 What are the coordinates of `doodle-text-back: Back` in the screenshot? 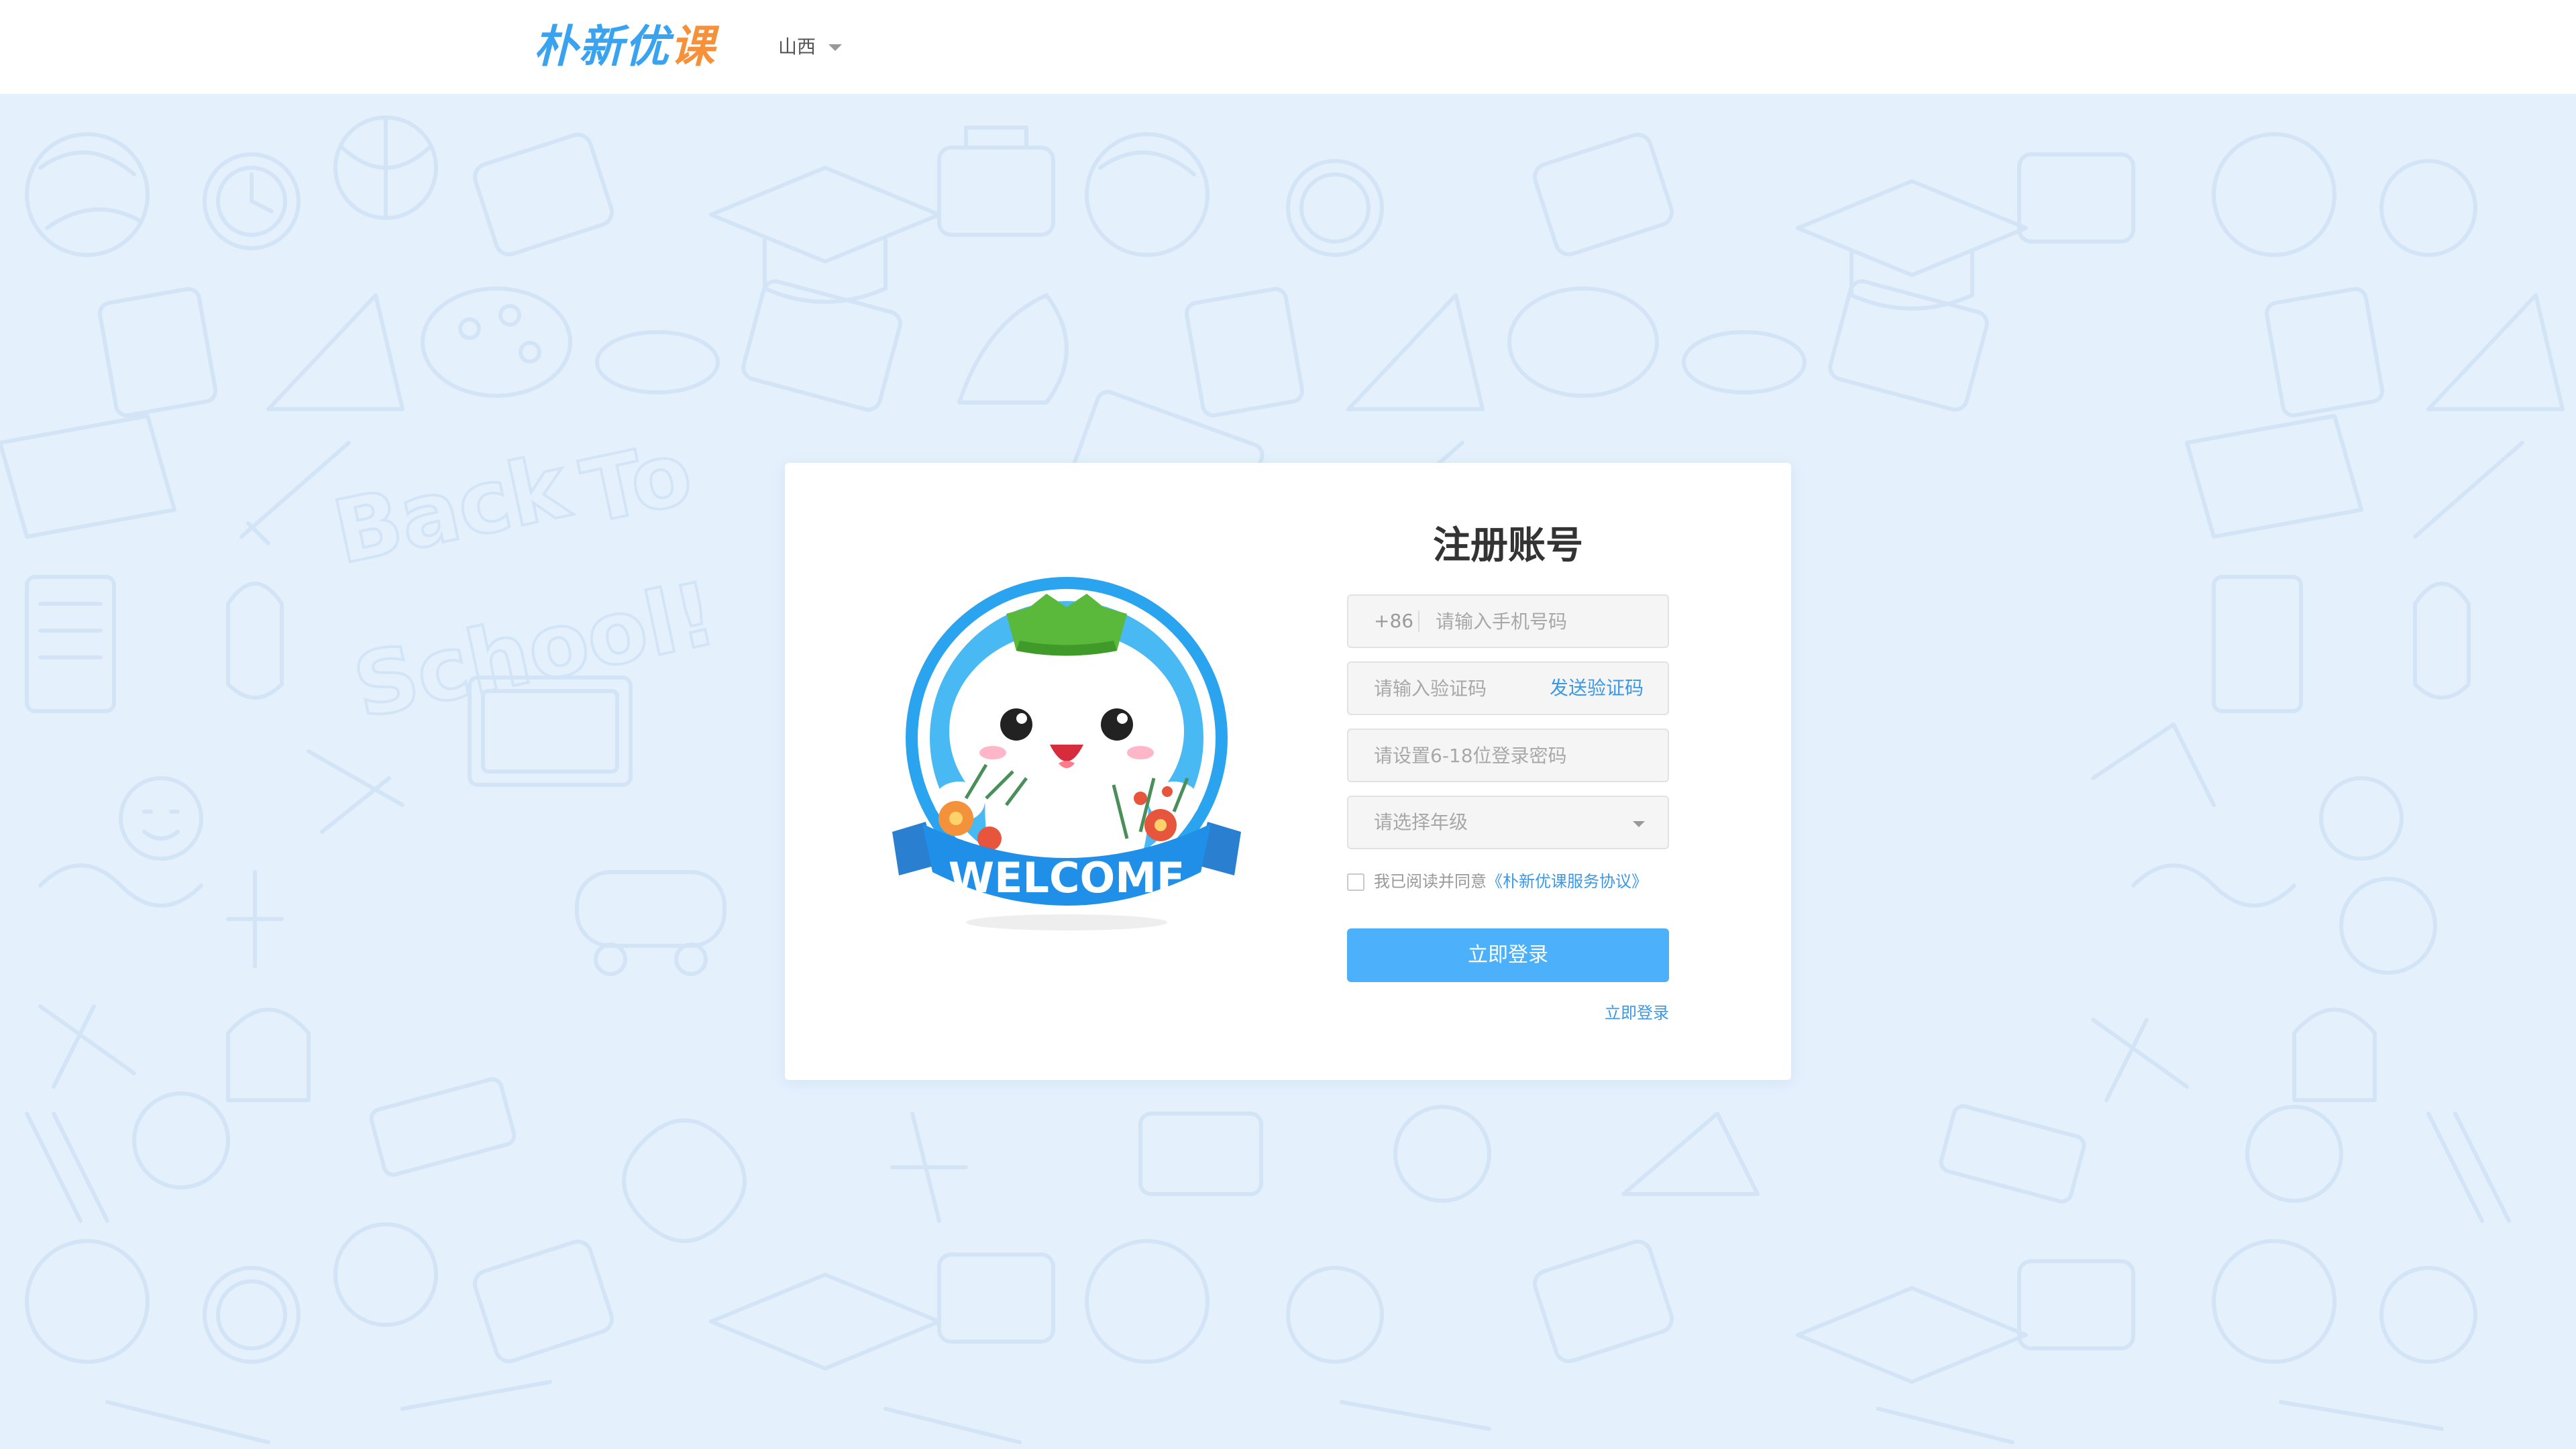 It's located at (451, 509).